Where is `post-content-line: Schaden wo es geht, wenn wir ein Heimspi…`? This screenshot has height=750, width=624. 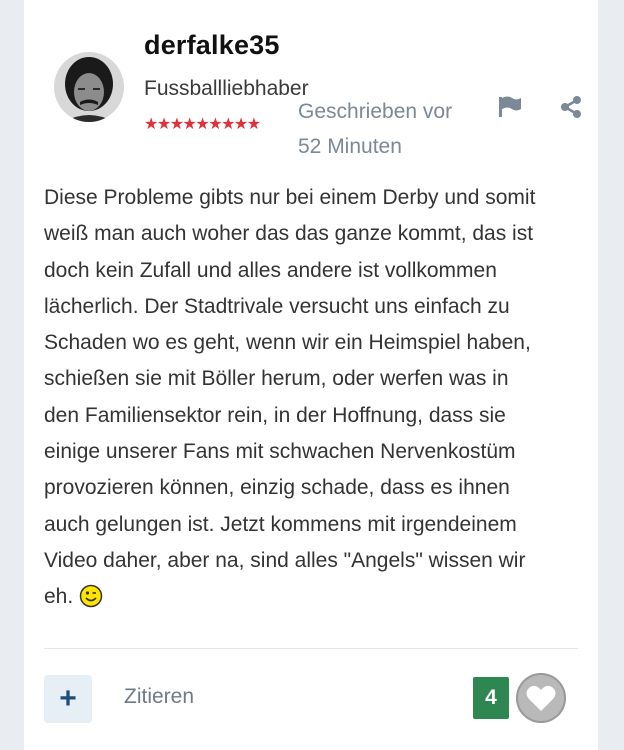
post-content-line: Schaden wo es geht, wenn wir ein Heimspi… is located at coordinates (287, 343).